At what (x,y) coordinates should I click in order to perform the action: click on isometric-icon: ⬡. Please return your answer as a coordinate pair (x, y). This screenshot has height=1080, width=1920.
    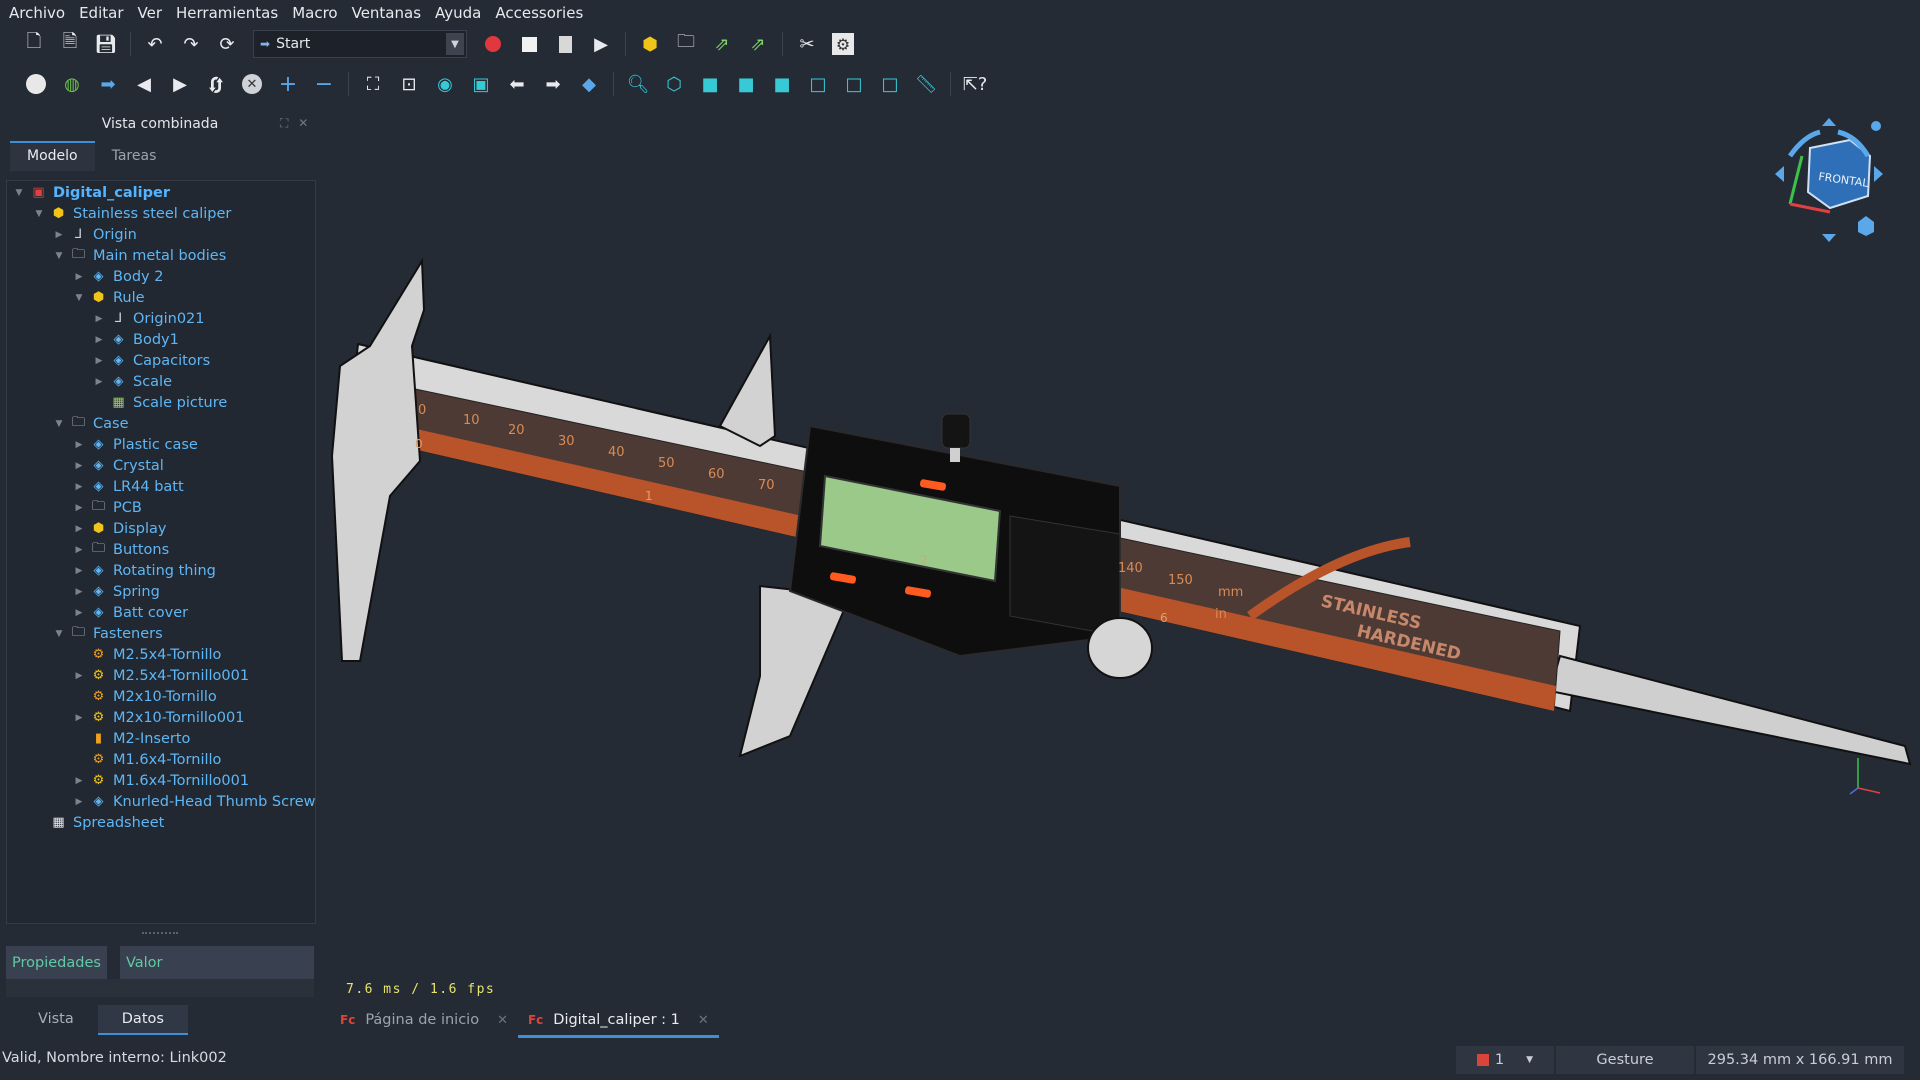
    Looking at the image, I should click on (674, 84).